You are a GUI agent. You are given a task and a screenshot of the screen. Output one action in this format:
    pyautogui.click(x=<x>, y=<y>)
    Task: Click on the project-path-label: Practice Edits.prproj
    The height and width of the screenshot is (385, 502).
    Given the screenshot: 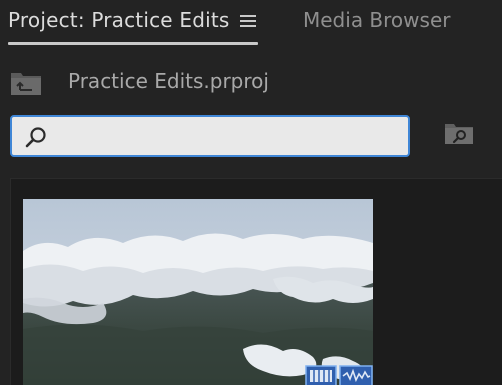 What is the action you would take?
    pyautogui.click(x=168, y=81)
    